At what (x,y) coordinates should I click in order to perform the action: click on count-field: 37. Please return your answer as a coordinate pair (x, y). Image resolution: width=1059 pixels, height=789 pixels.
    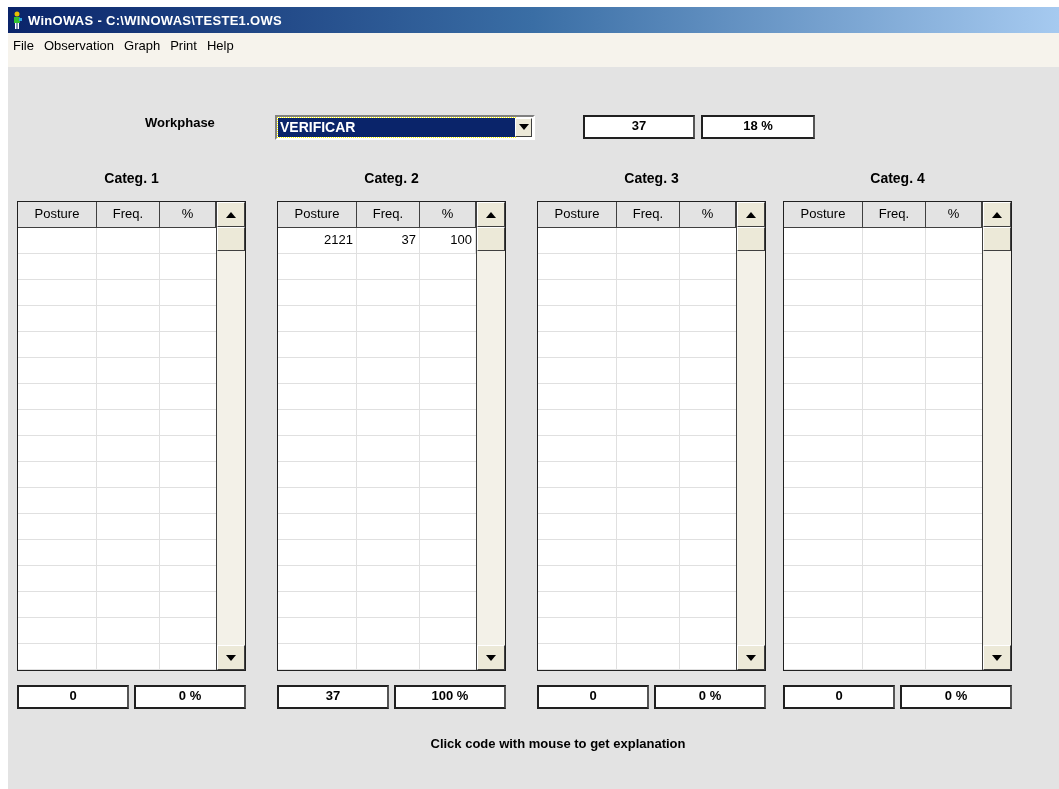
    Looking at the image, I should click on (639, 127).